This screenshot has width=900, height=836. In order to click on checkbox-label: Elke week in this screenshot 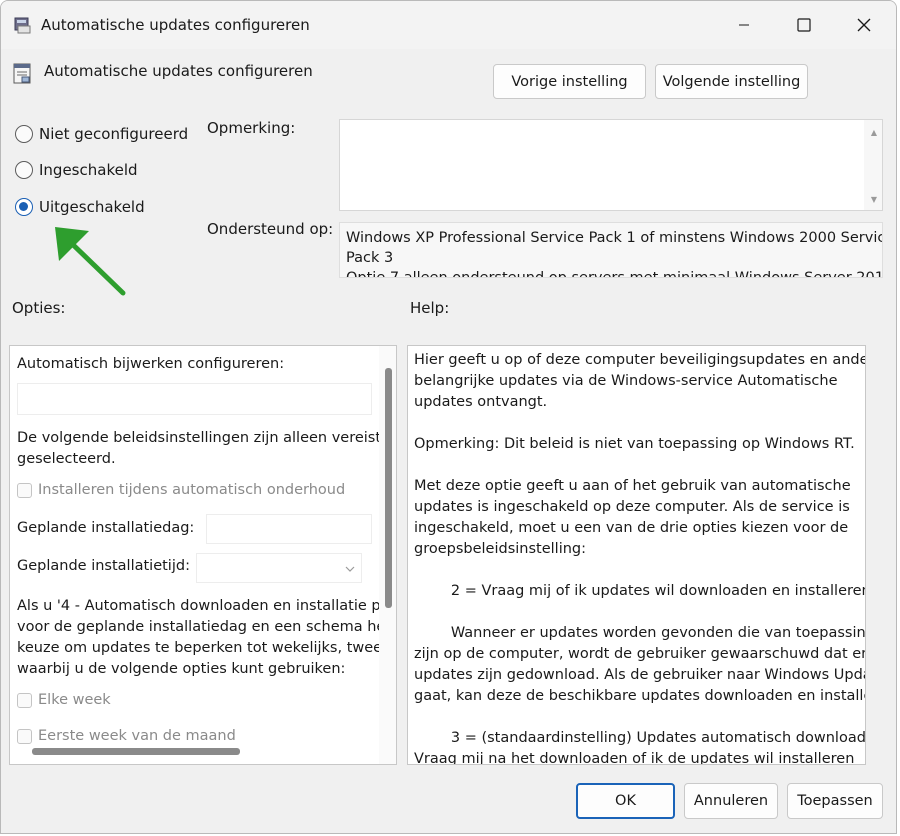, I will do `click(74, 700)`.